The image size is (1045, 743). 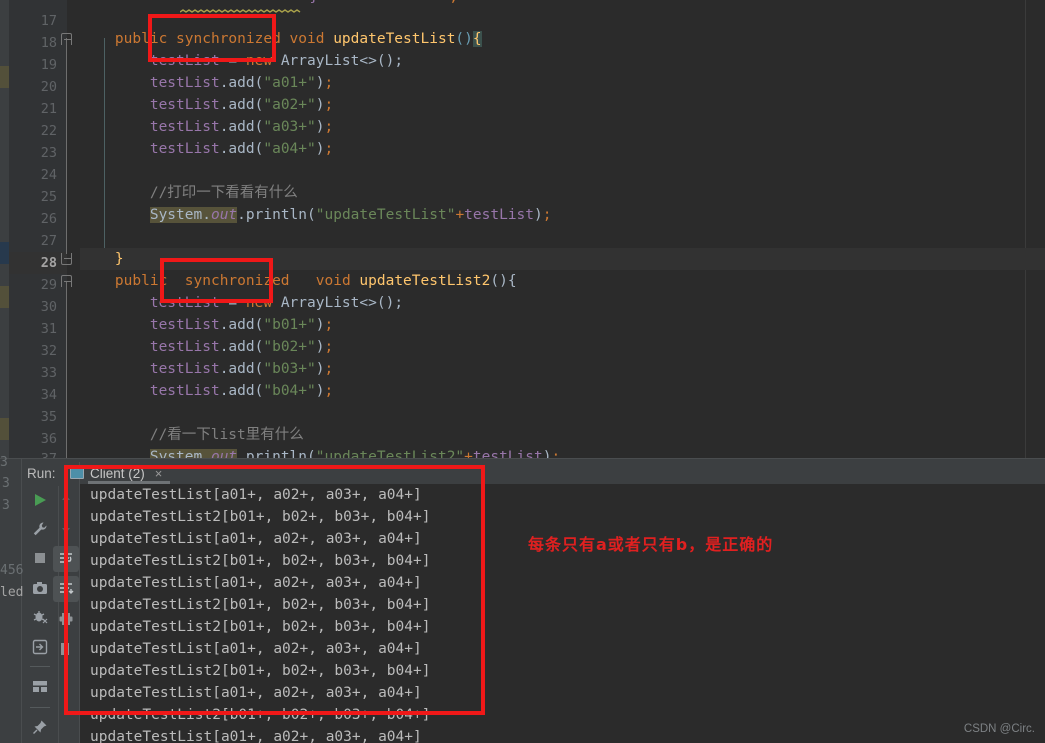 What do you see at coordinates (226, 435) in the screenshot?
I see `comment-text: //看一下list里有什么` at bounding box center [226, 435].